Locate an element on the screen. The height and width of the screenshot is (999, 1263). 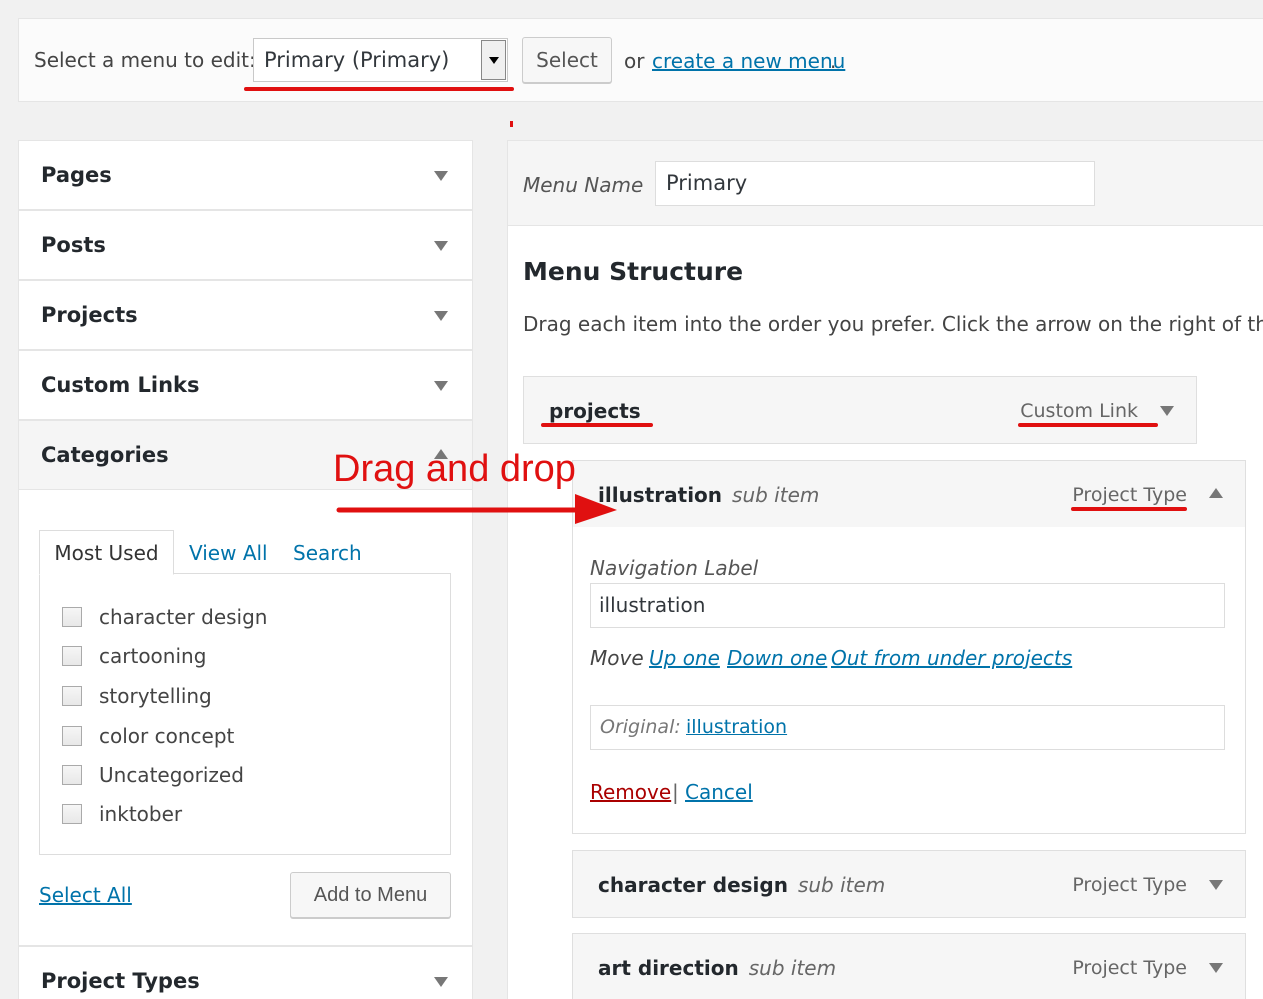
tab-search: Search is located at coordinates (327, 553).